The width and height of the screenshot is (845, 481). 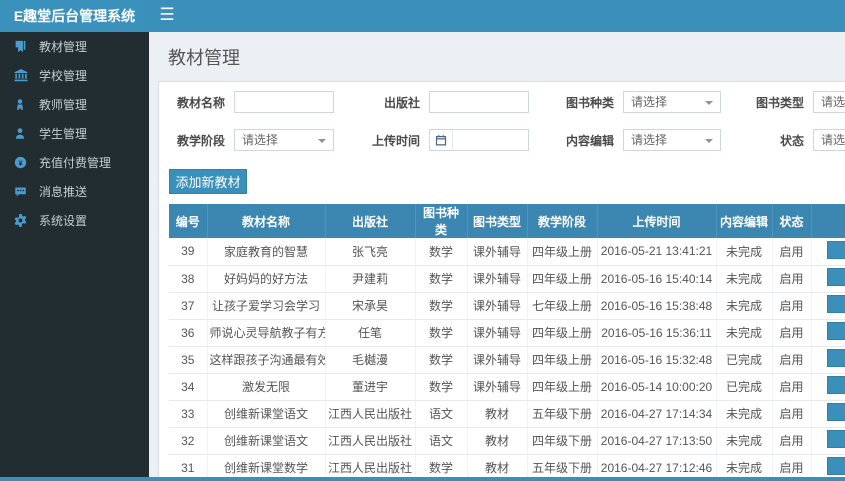 I want to click on book-category-label: 图书种类, so click(x=589, y=102).